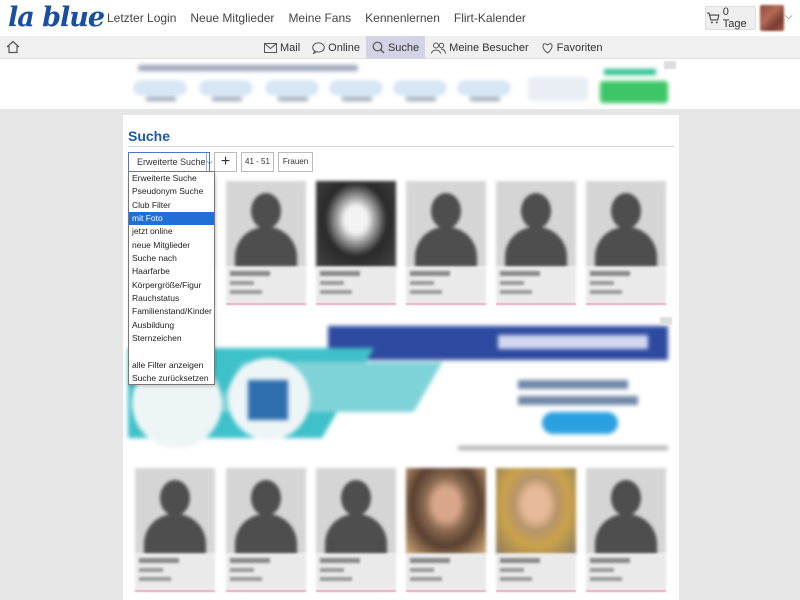 Image resolution: width=800 pixels, height=600 pixels. What do you see at coordinates (171, 285) in the screenshot?
I see `dropdown-option: Körpergröße/Figur` at bounding box center [171, 285].